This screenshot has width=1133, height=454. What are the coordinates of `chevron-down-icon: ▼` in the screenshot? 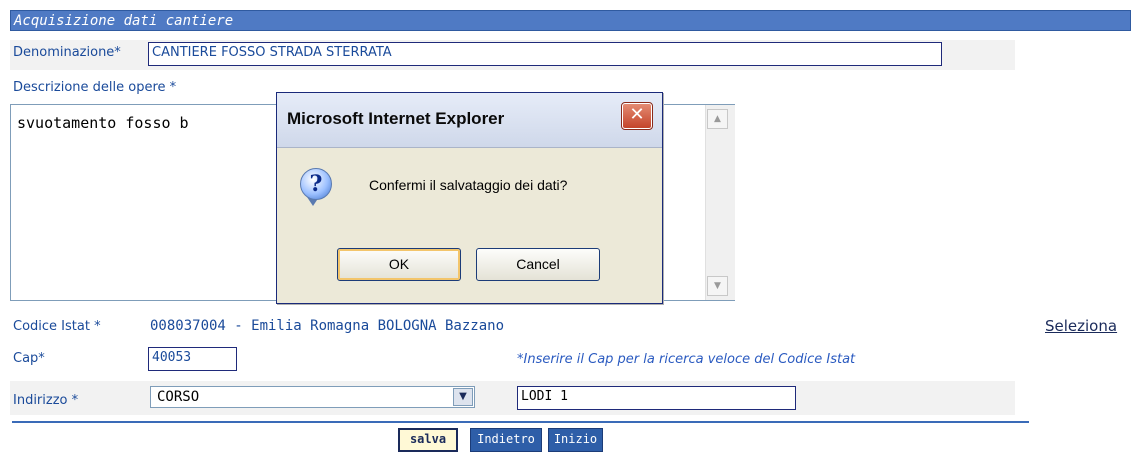 It's located at (463, 397).